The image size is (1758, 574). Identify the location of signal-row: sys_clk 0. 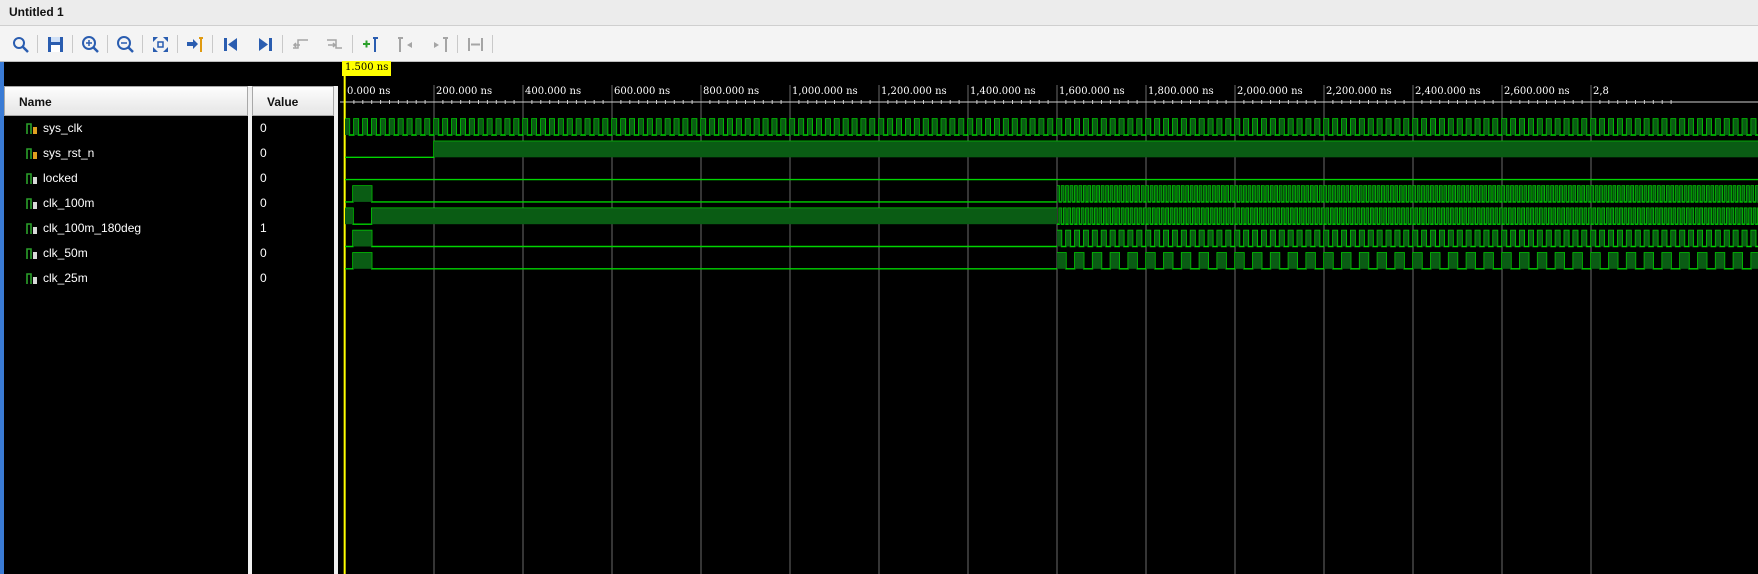
(169, 128).